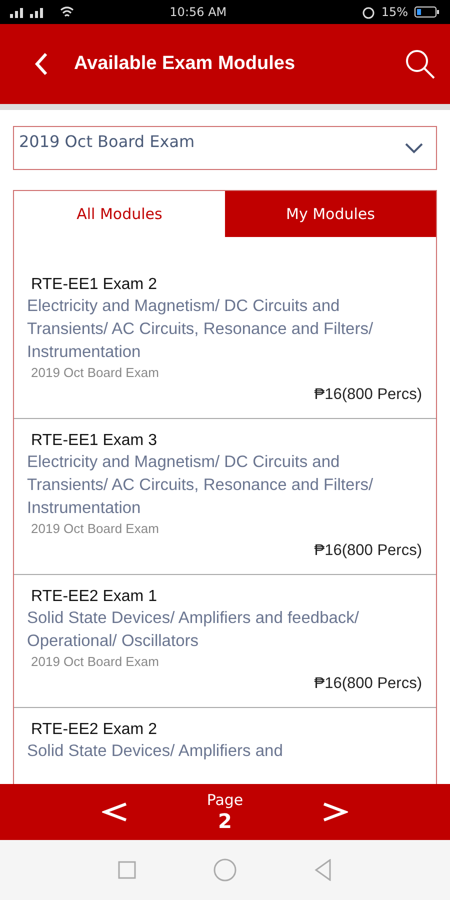 Image resolution: width=450 pixels, height=900 pixels. I want to click on battery-icon, so click(427, 12).